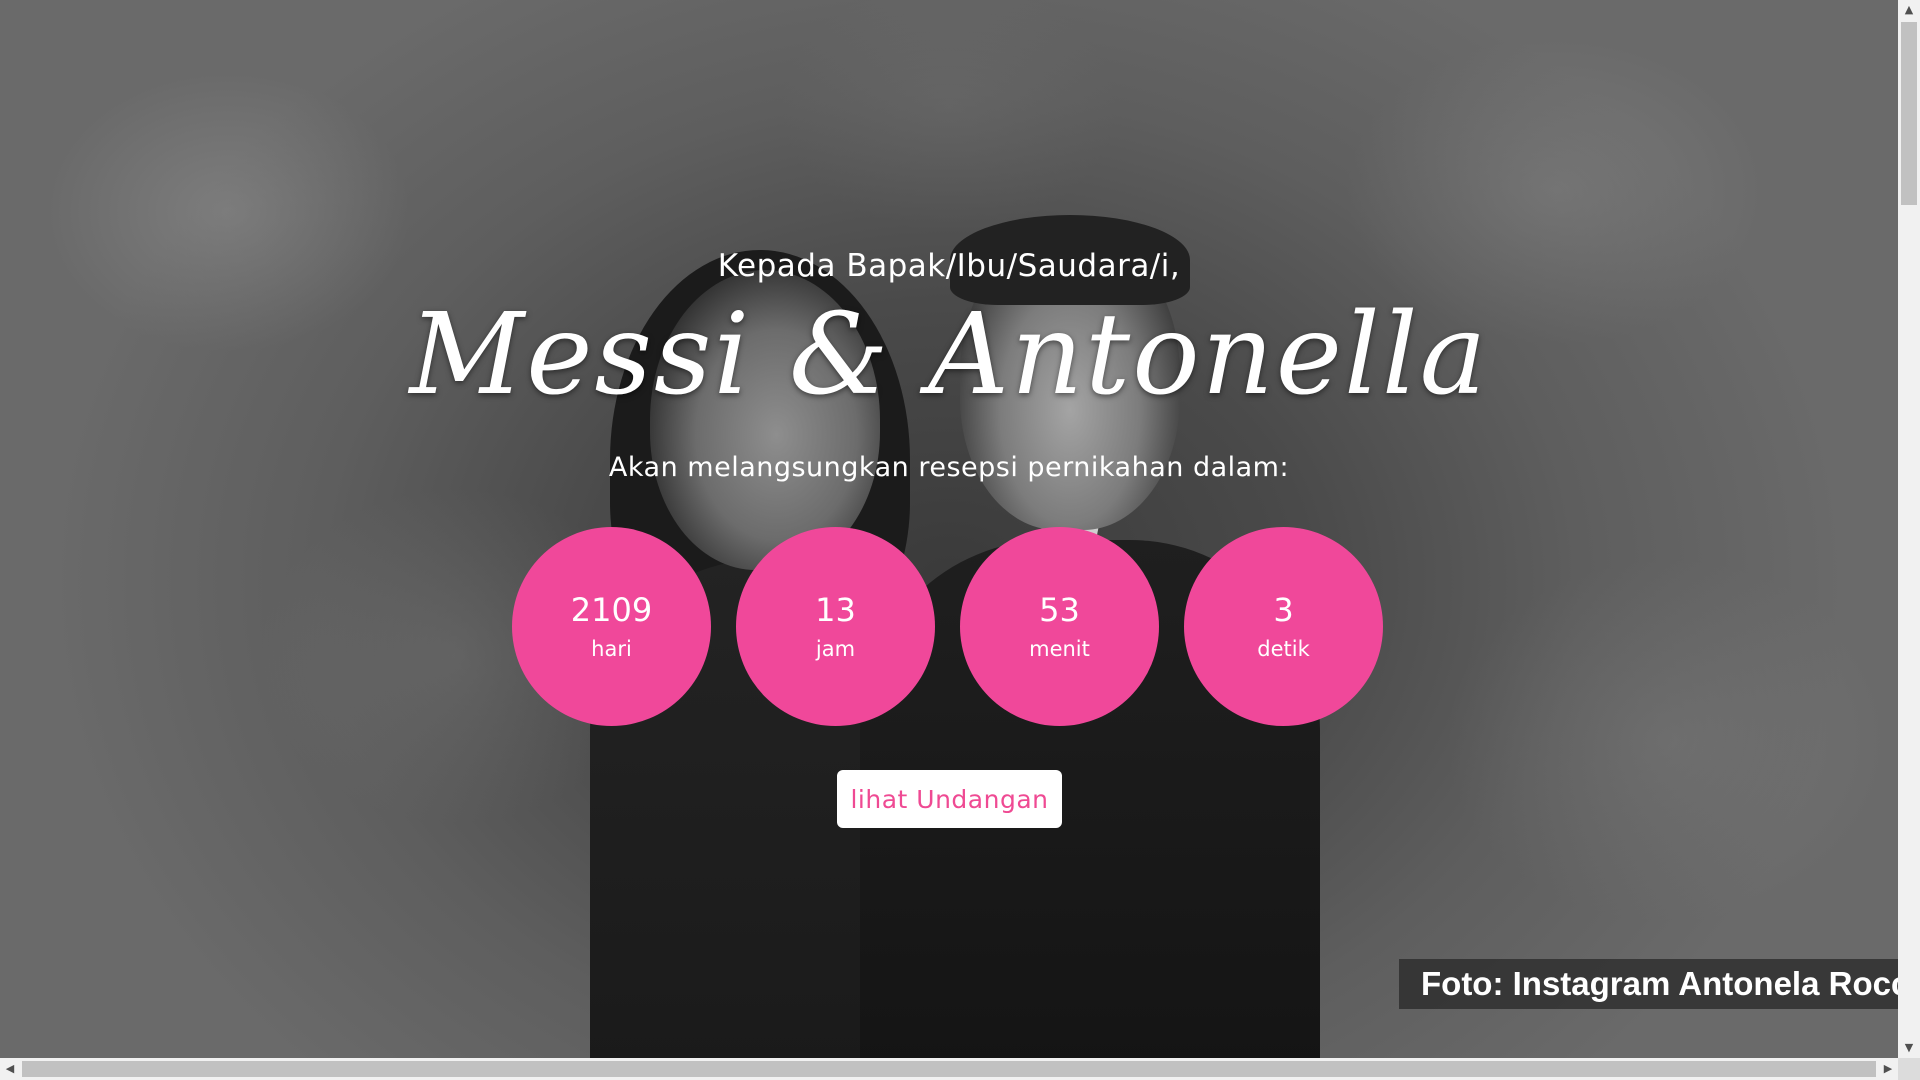  I want to click on triangle-left-icon: ◀, so click(10, 1069).